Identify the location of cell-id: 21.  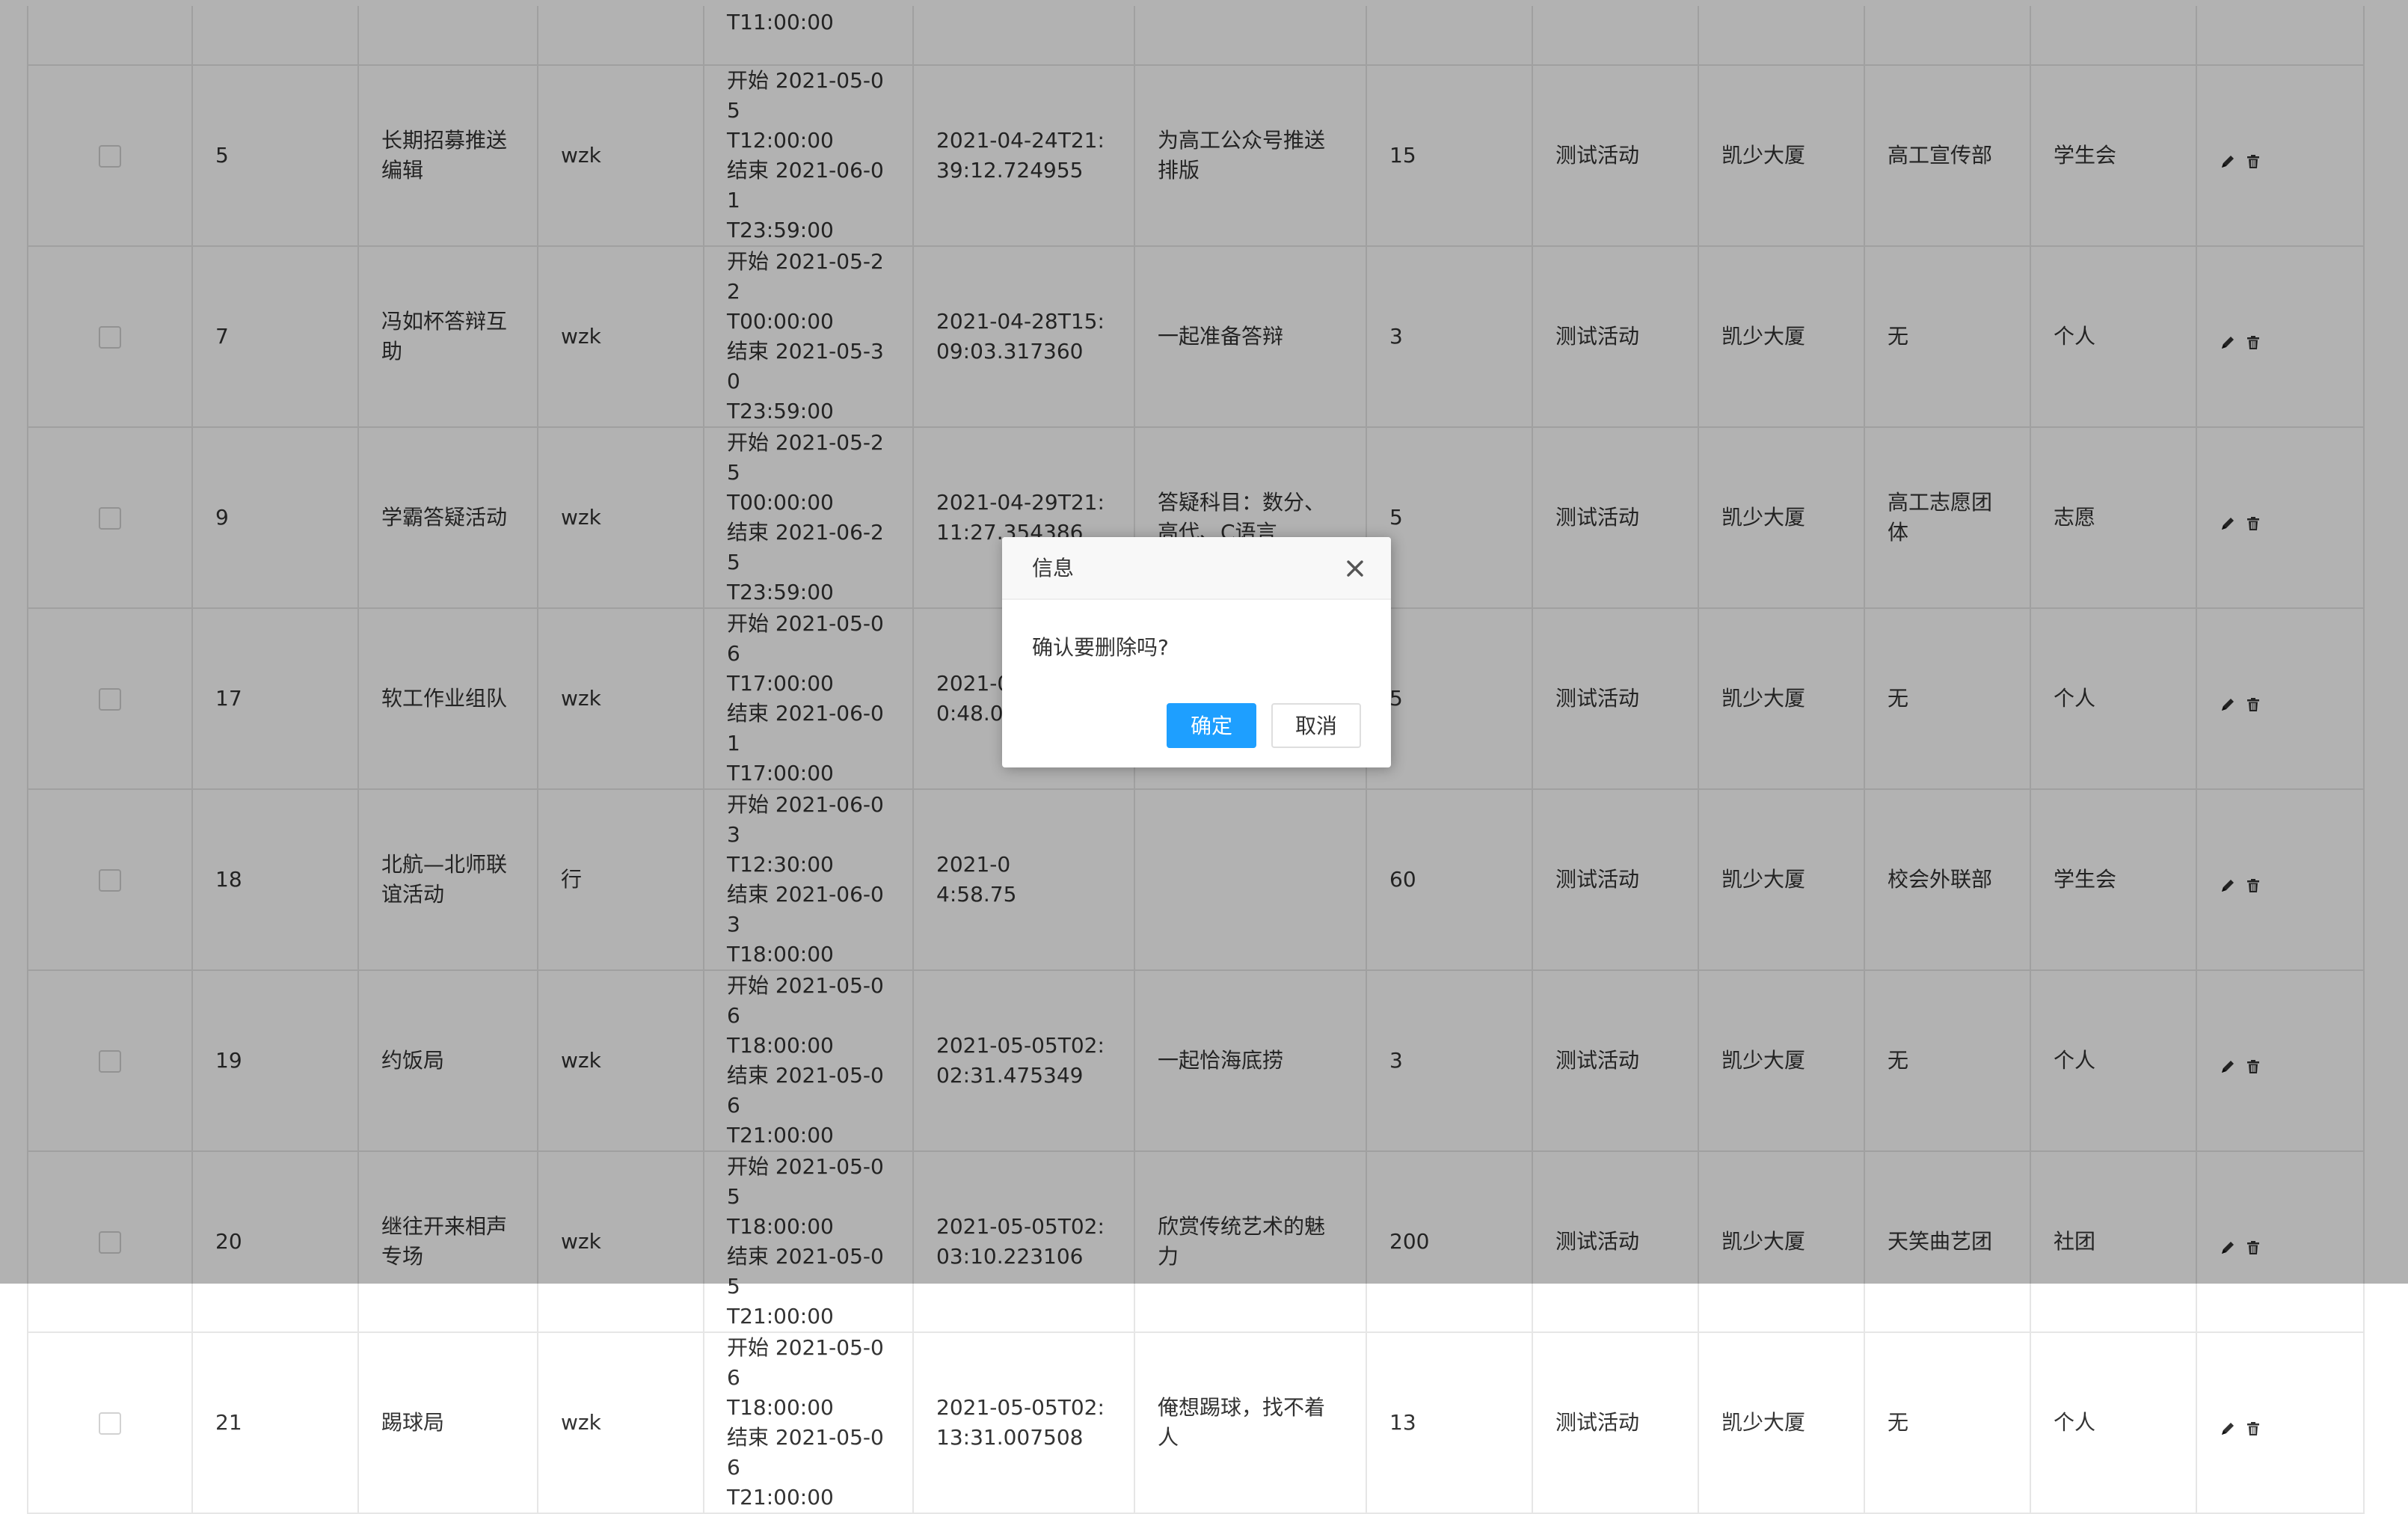
(275, 1422).